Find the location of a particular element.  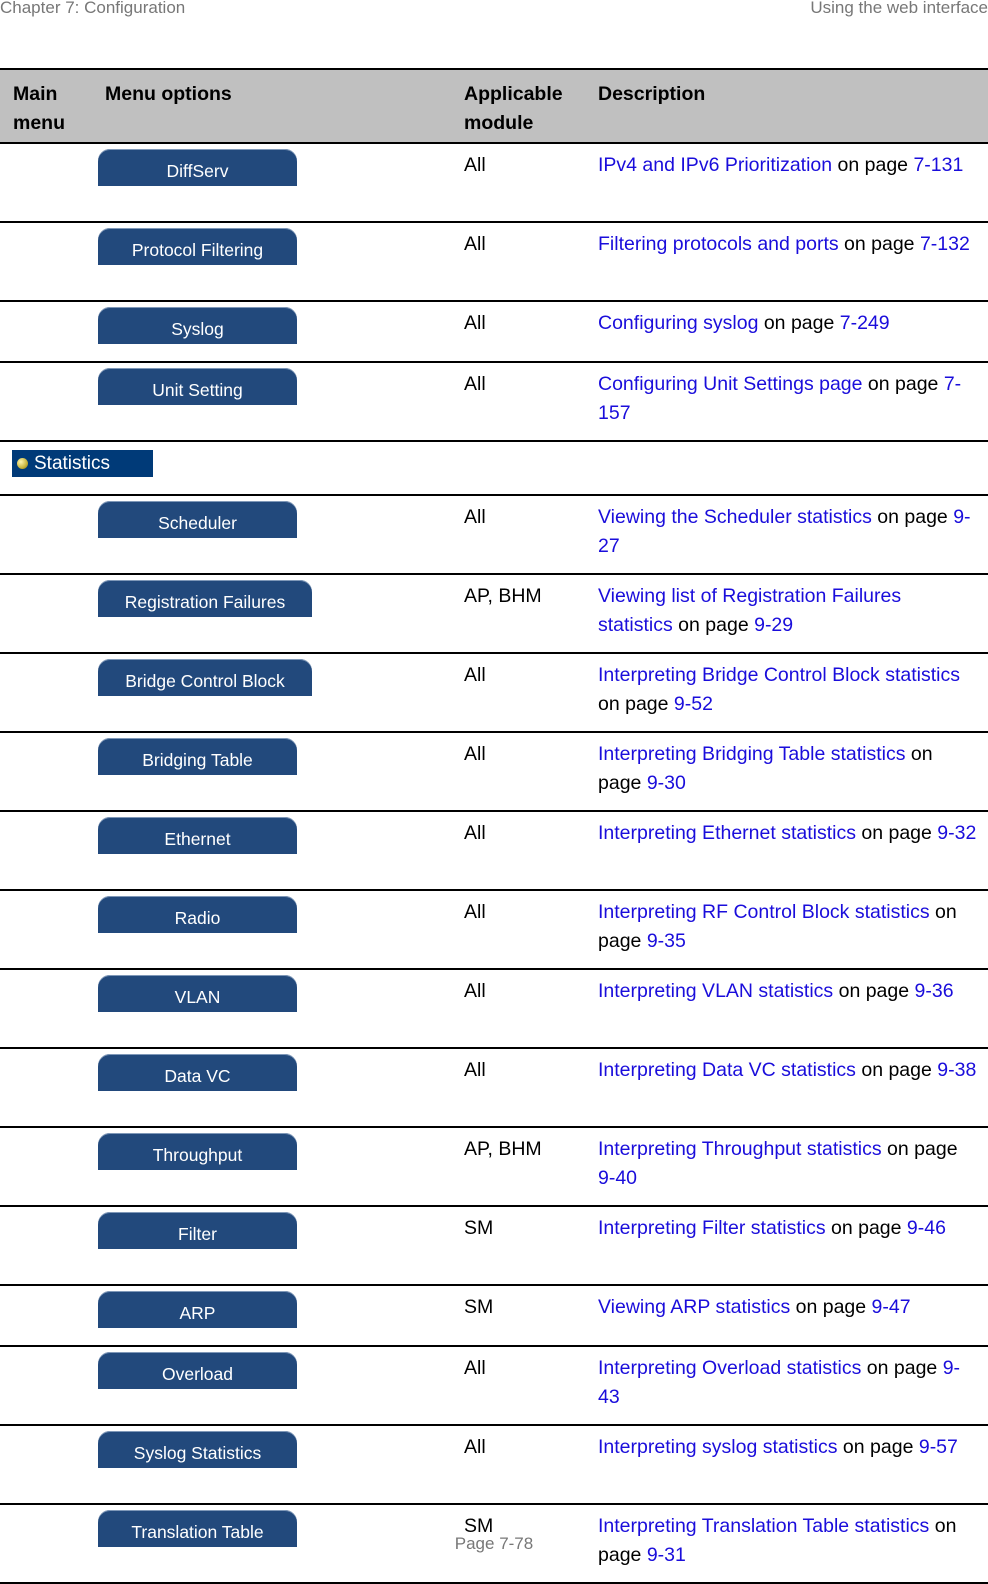

page-reference-link: 9-32 is located at coordinates (956, 833).